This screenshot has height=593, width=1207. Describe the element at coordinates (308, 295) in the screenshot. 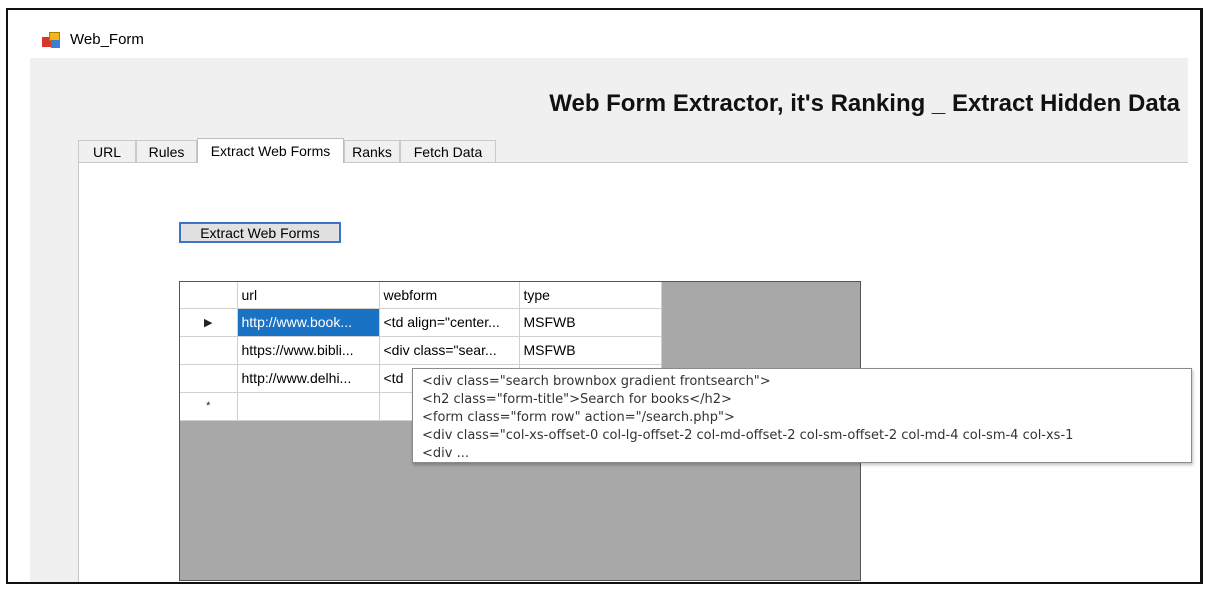

I see `column-header-url: url` at that location.